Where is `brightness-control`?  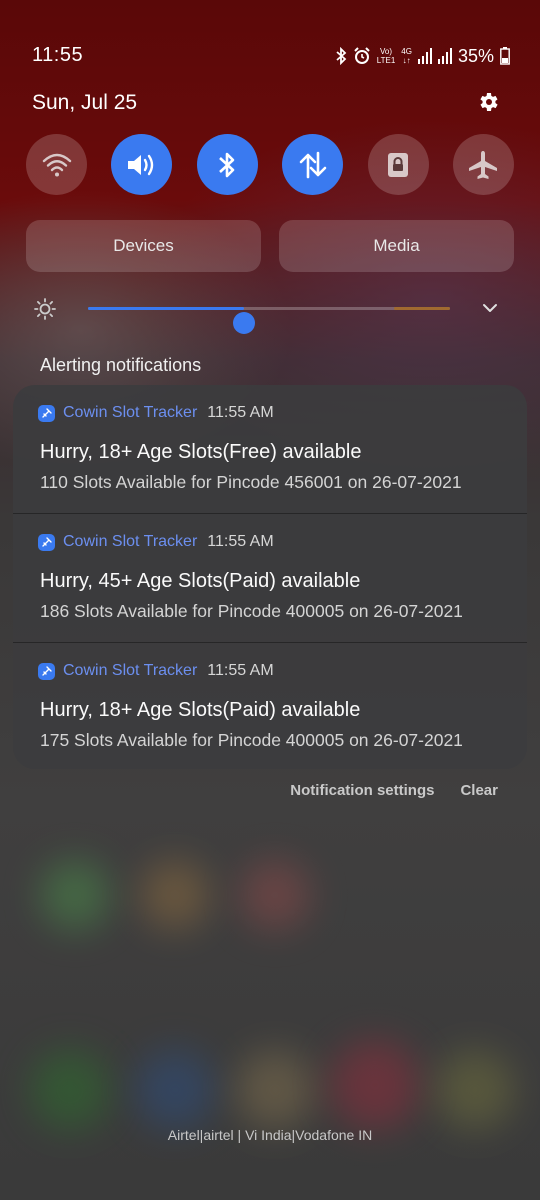
brightness-control is located at coordinates (270, 313).